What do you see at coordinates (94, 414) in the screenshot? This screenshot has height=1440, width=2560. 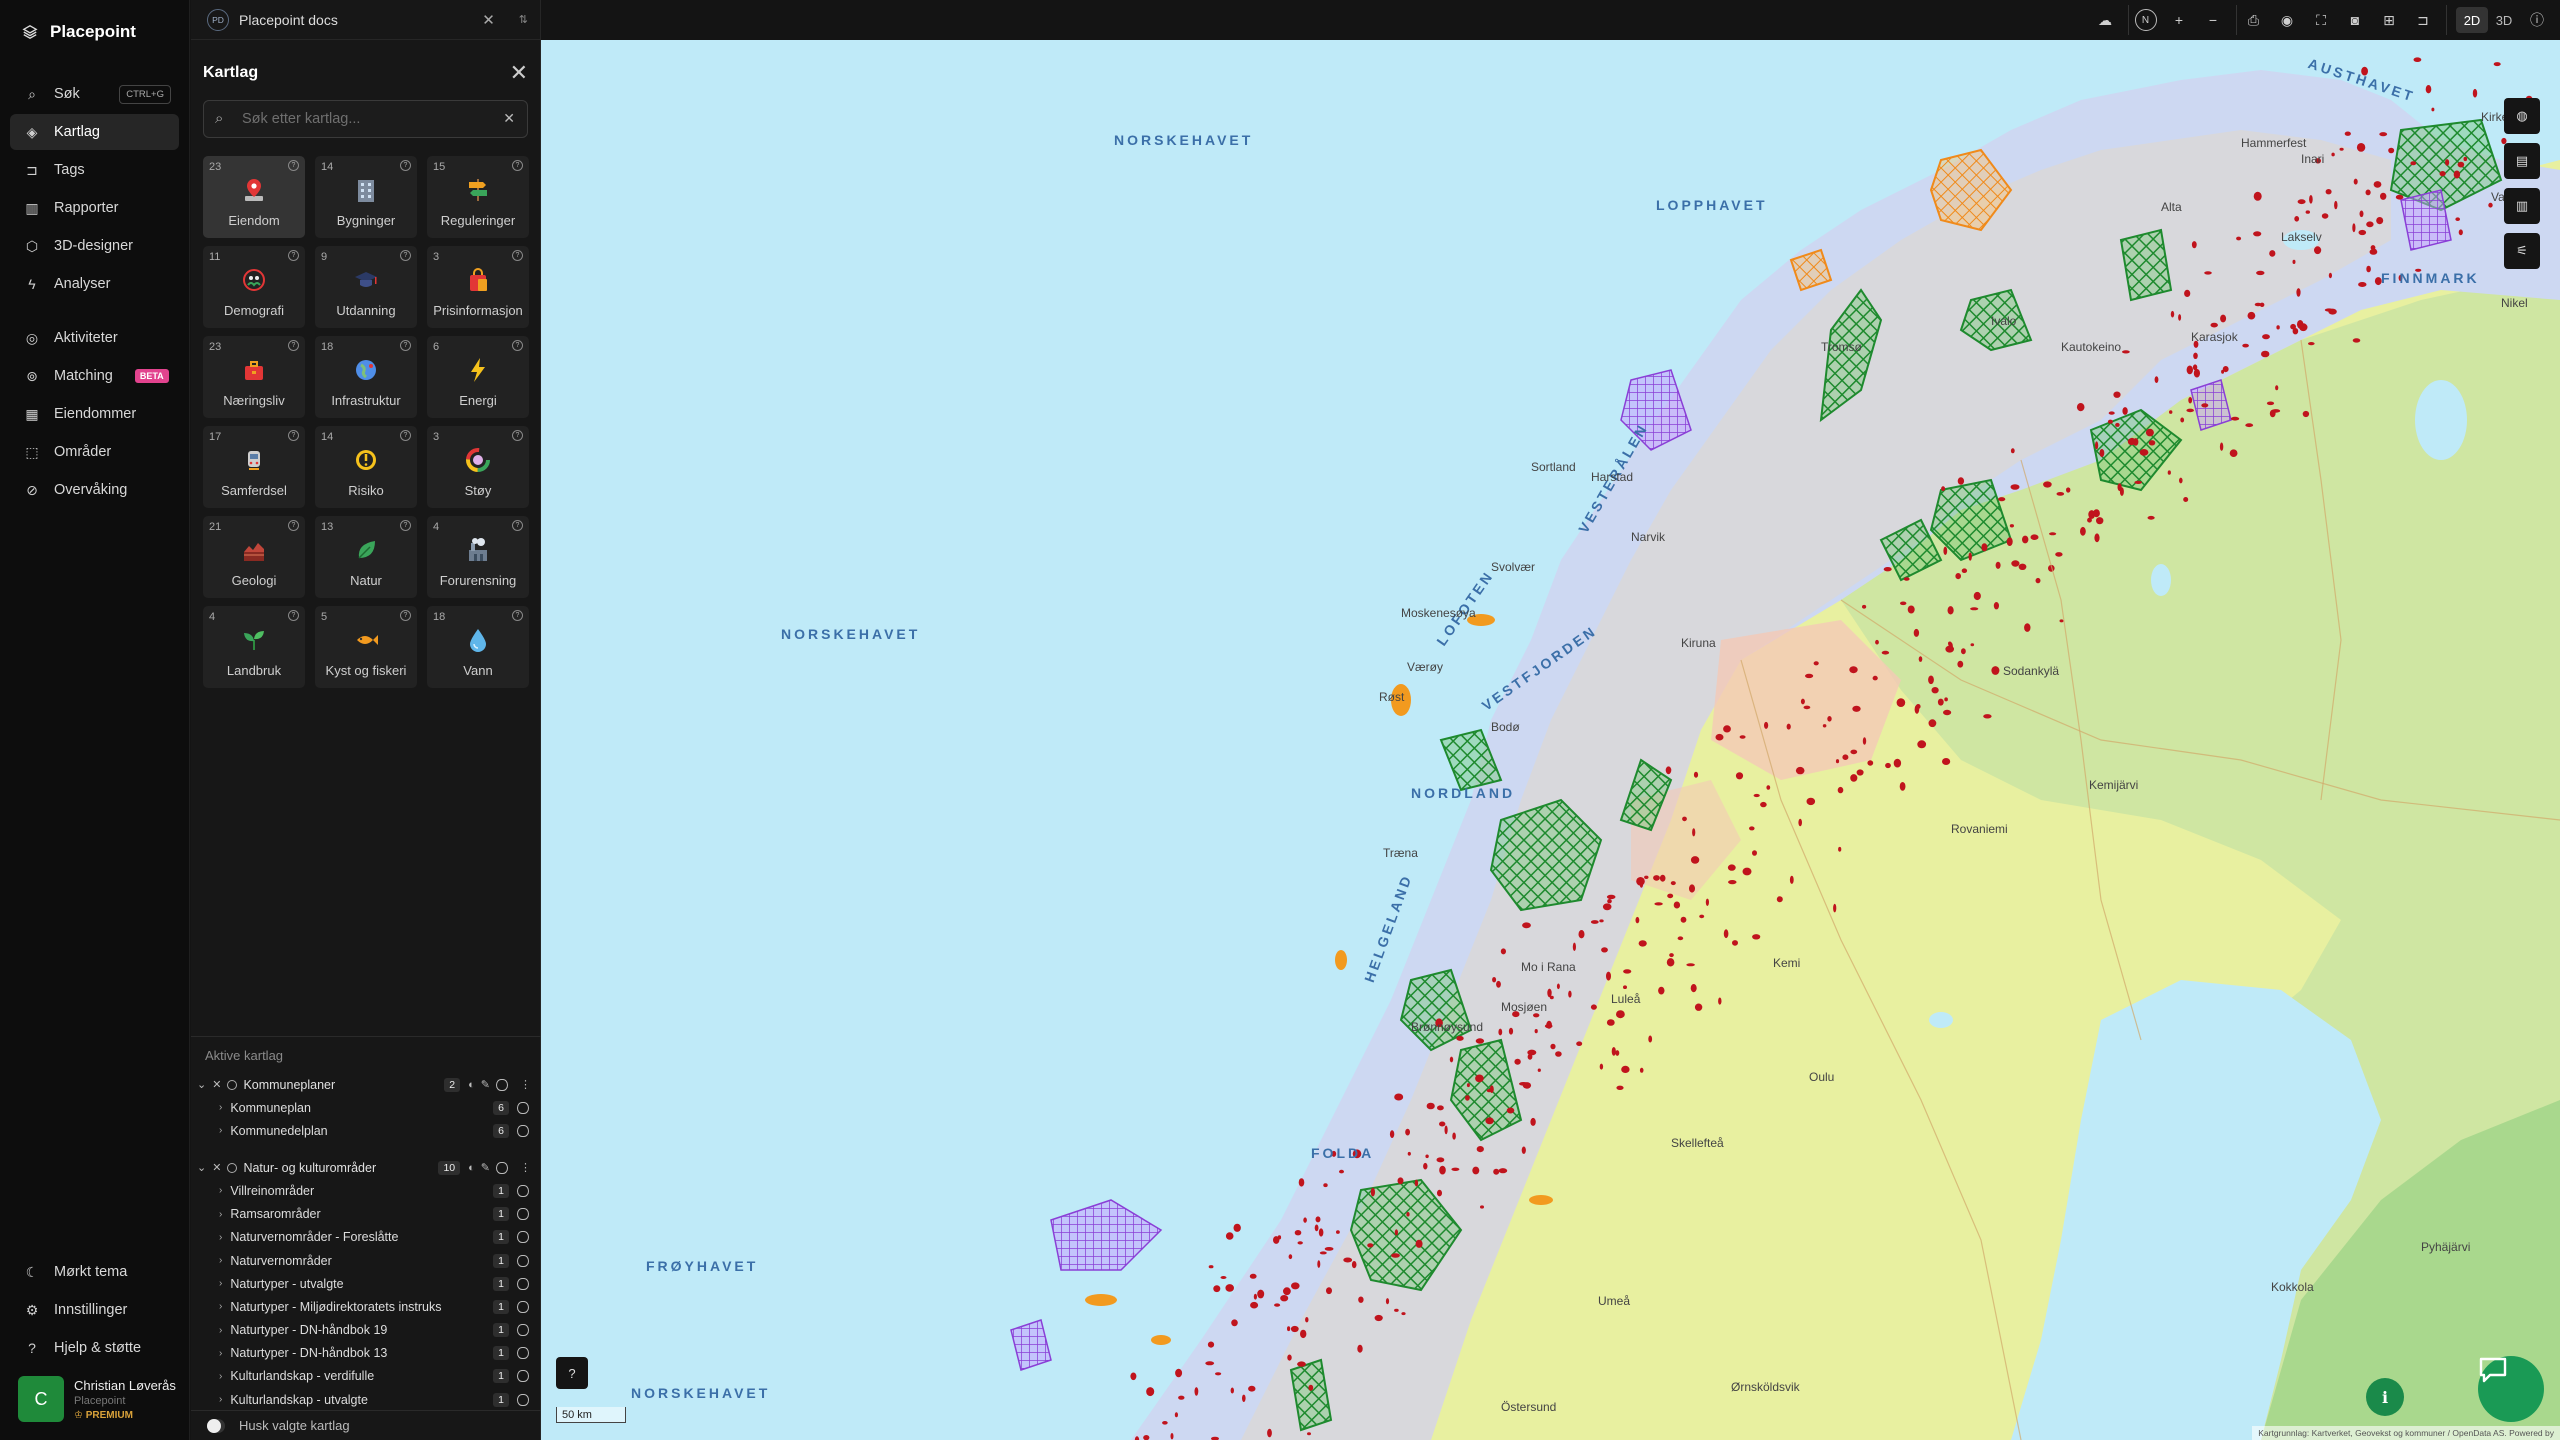 I see `nav-item-properties: ▦ Eiendommer` at bounding box center [94, 414].